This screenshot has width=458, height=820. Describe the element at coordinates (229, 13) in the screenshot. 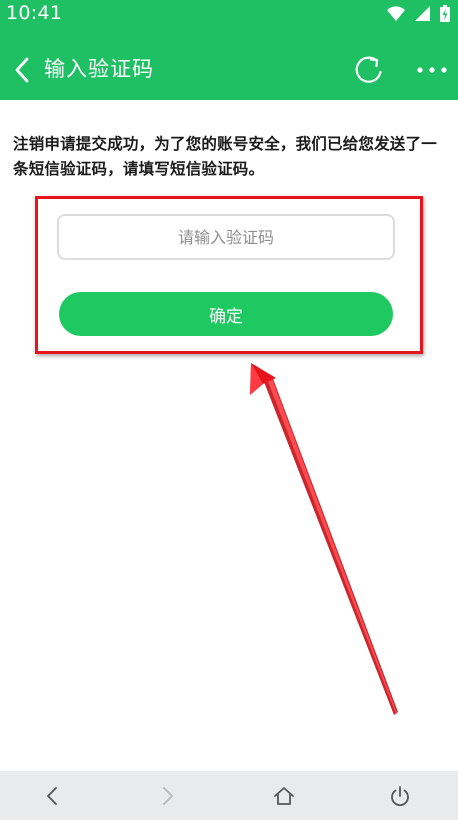

I see `status-bar: 10:41` at that location.